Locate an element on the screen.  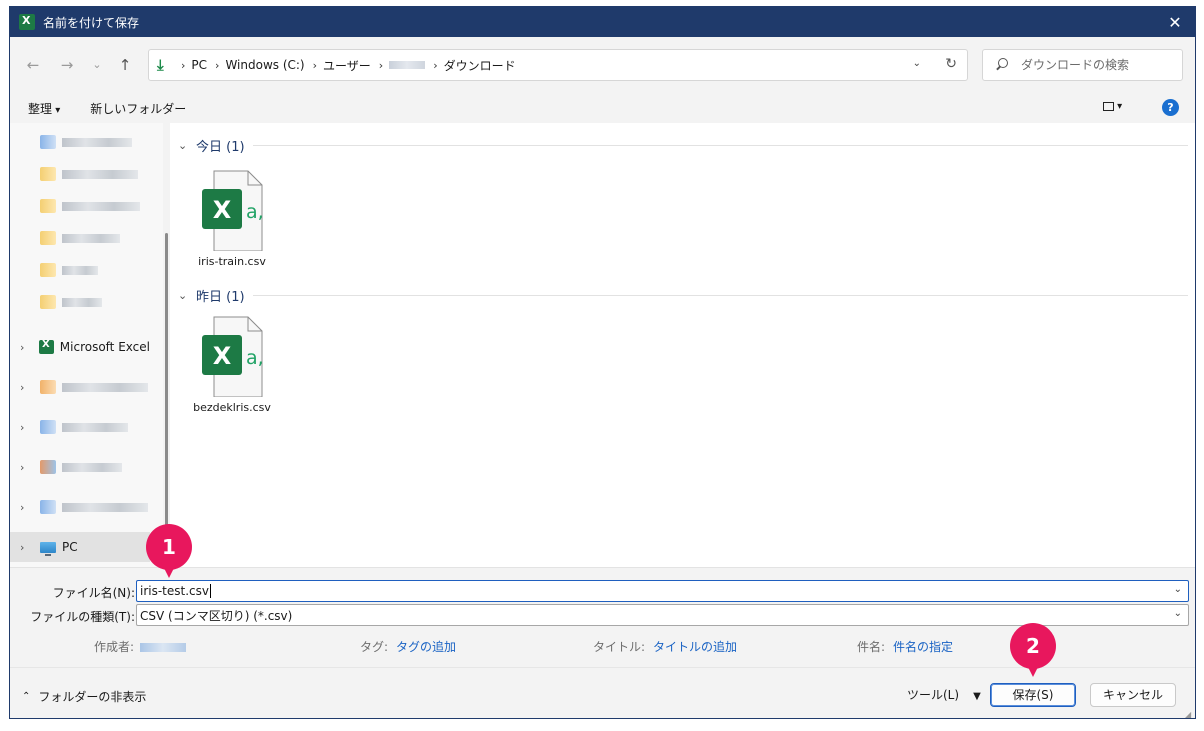
callout-badge-2: 2 is located at coordinates (1033, 650).